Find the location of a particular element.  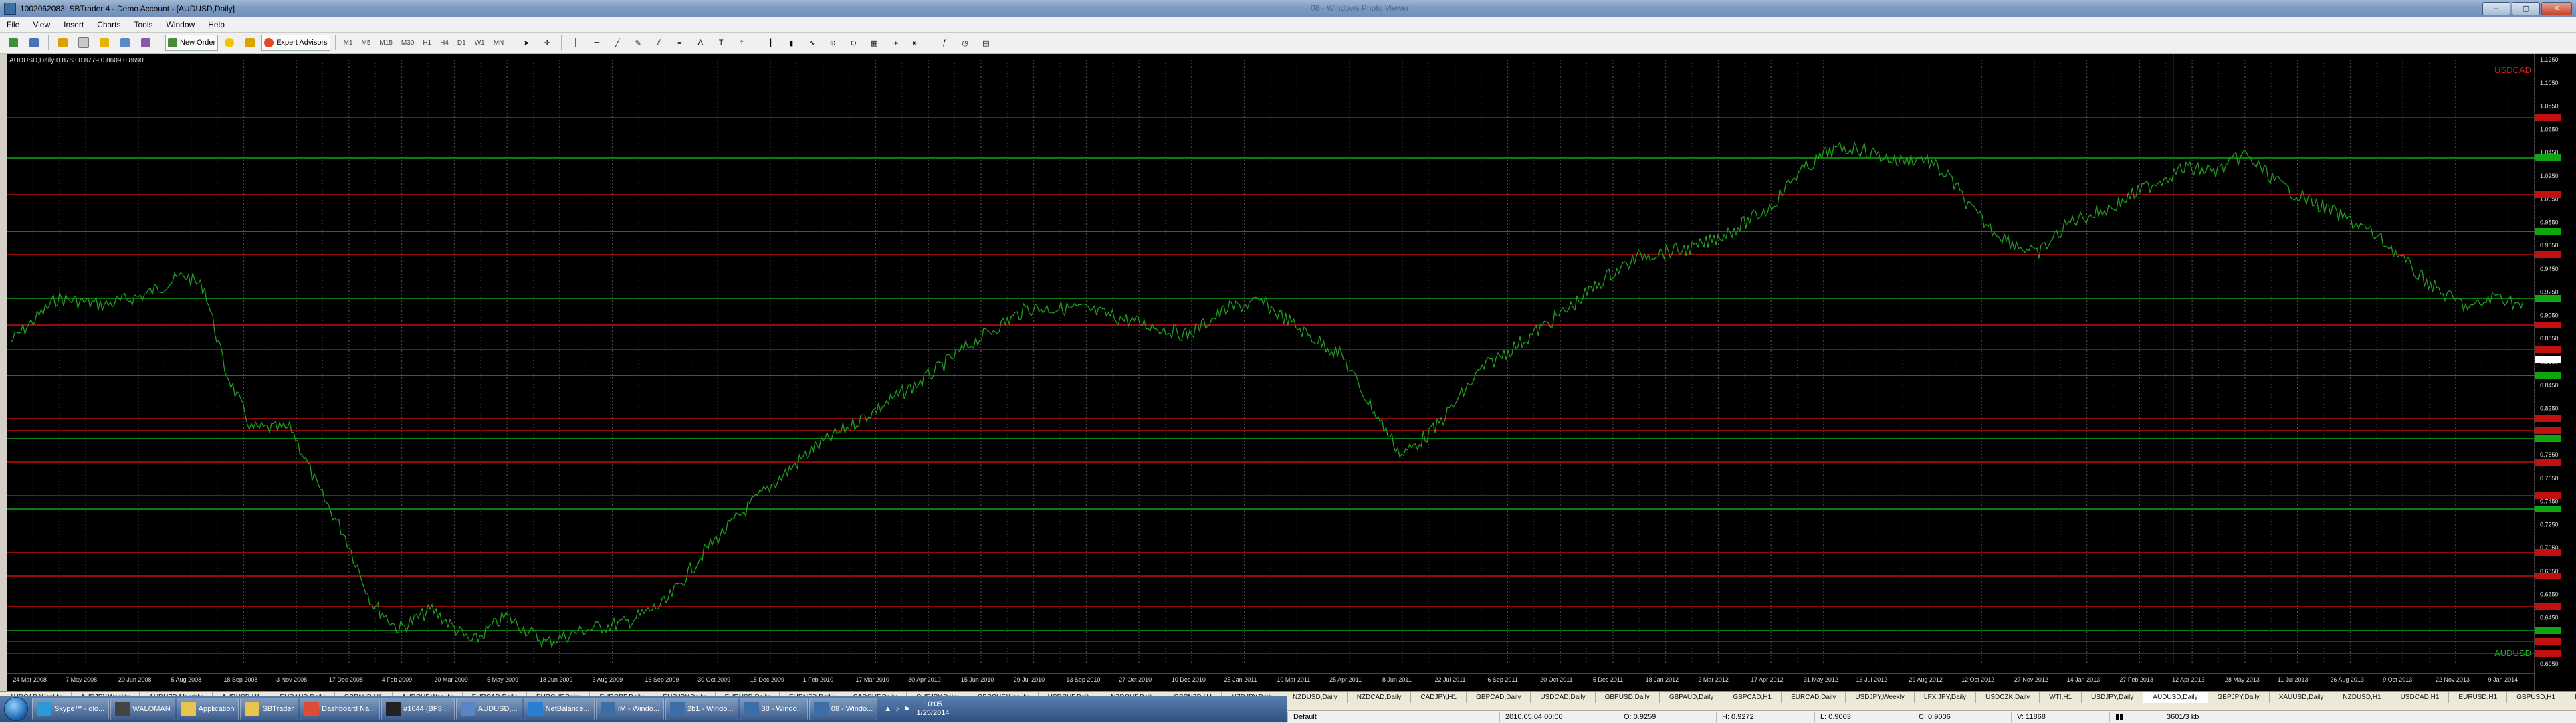

chart-tab: GBPJPY,Daily is located at coordinates (2239, 697).